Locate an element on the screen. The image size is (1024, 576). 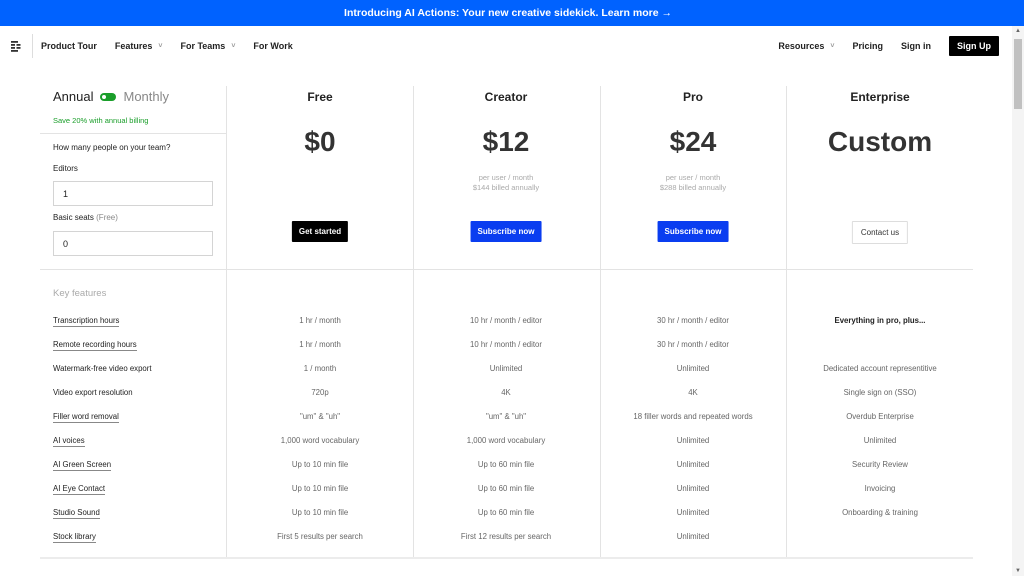
plan-price: $0 is located at coordinates (320, 141).